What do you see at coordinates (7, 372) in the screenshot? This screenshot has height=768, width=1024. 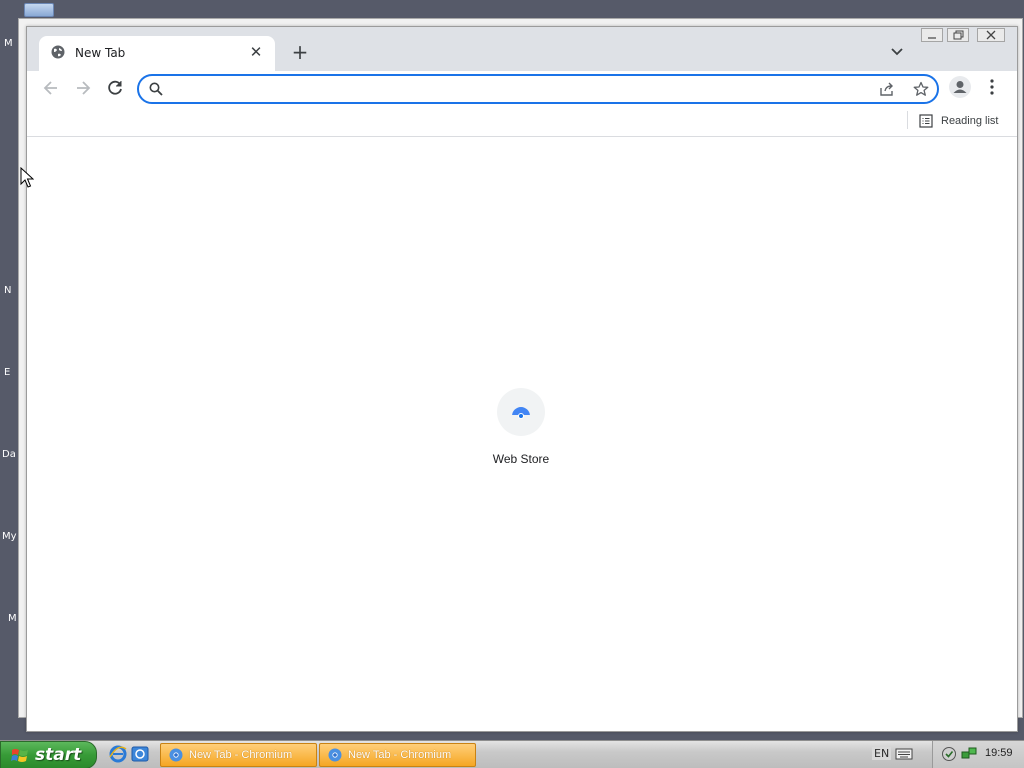 I see `desktop-icon-label: E` at bounding box center [7, 372].